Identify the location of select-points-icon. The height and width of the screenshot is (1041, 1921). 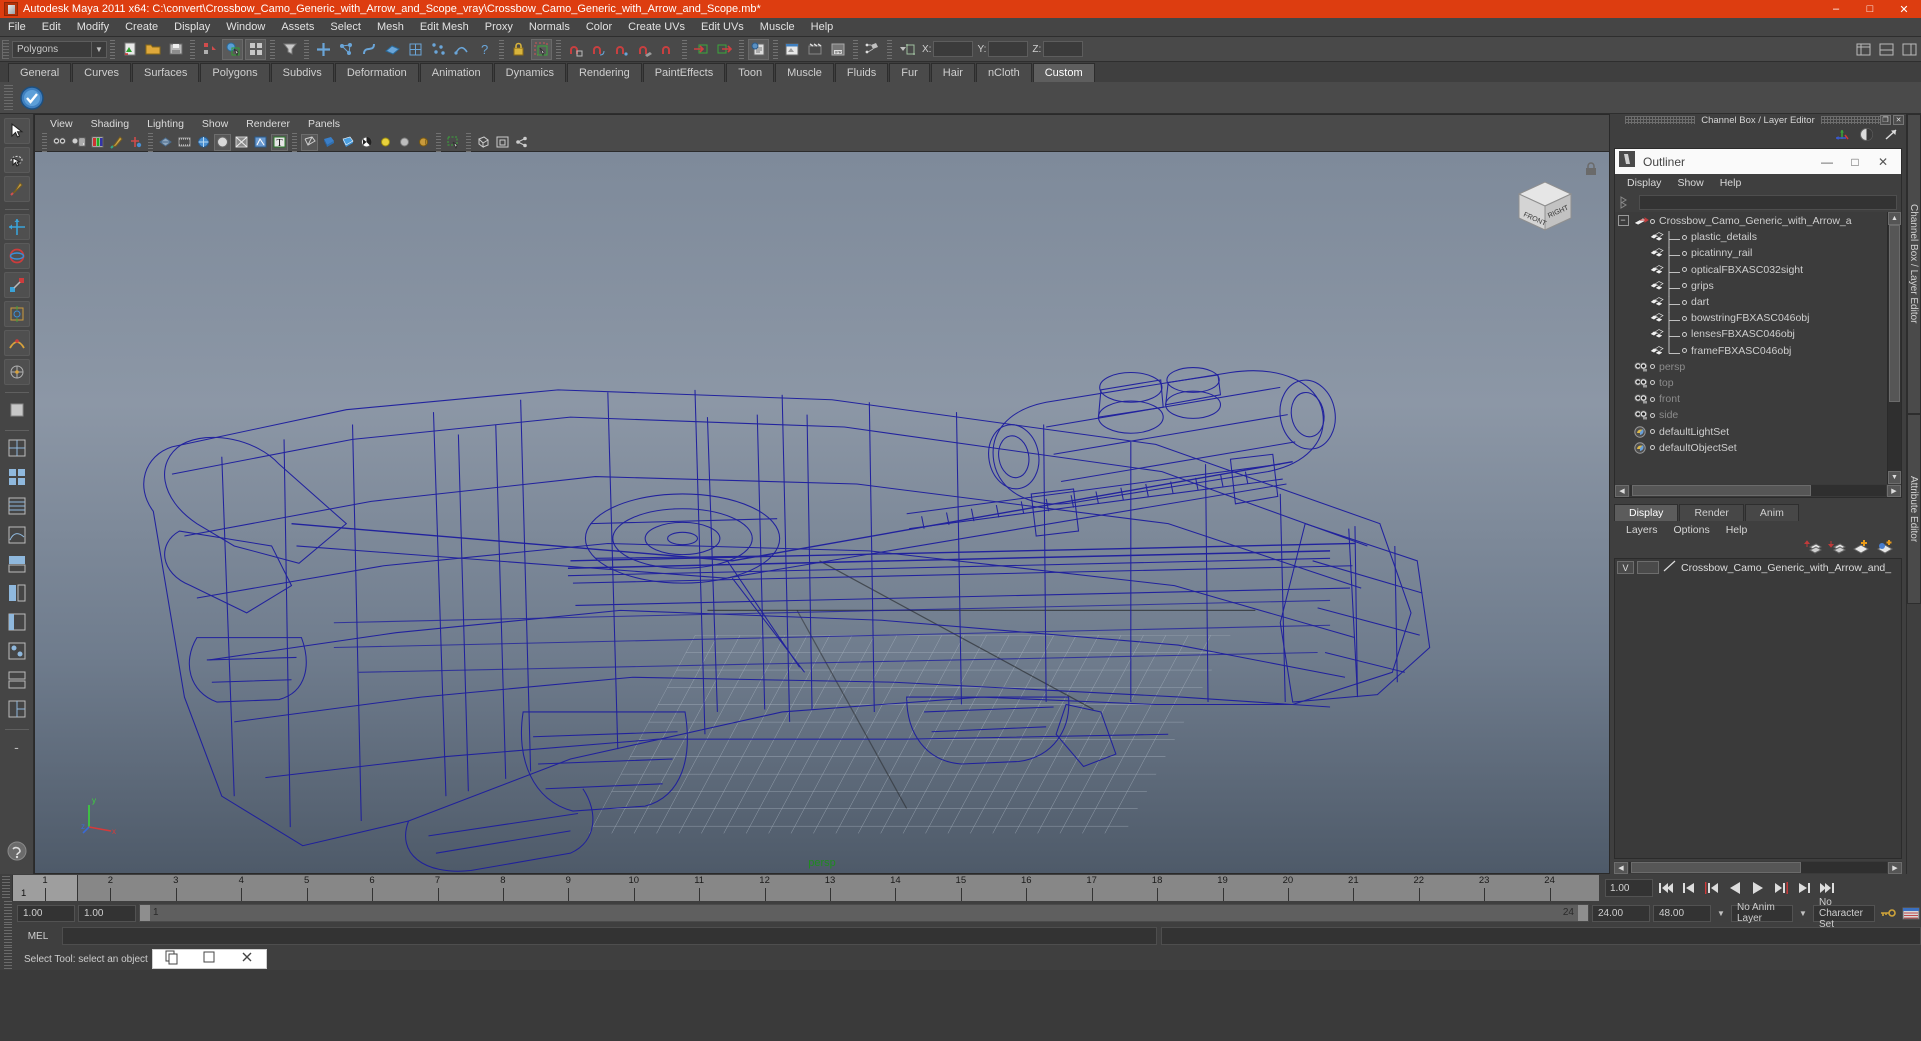
(346, 49).